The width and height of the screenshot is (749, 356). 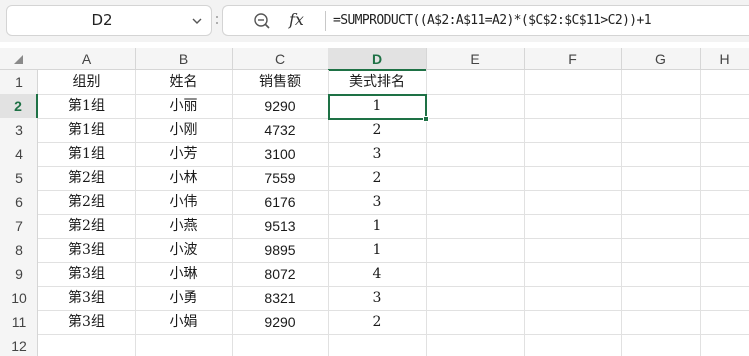 What do you see at coordinates (19, 82) in the screenshot?
I see `row-header-1: 1` at bounding box center [19, 82].